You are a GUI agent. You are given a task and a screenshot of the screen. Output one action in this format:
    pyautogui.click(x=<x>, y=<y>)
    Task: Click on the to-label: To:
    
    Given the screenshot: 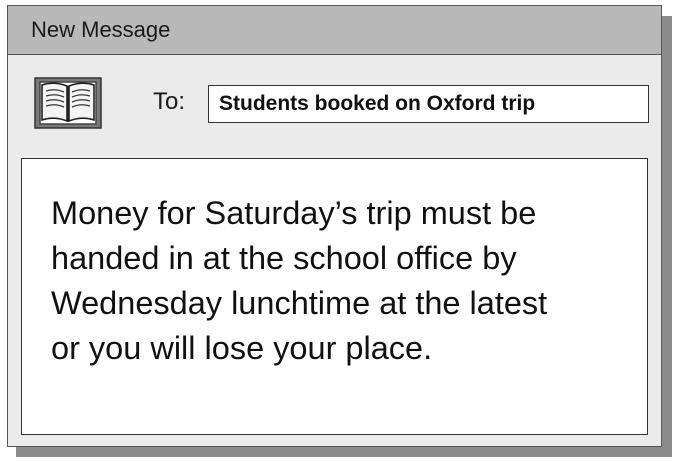 What is the action you would take?
    pyautogui.click(x=169, y=101)
    